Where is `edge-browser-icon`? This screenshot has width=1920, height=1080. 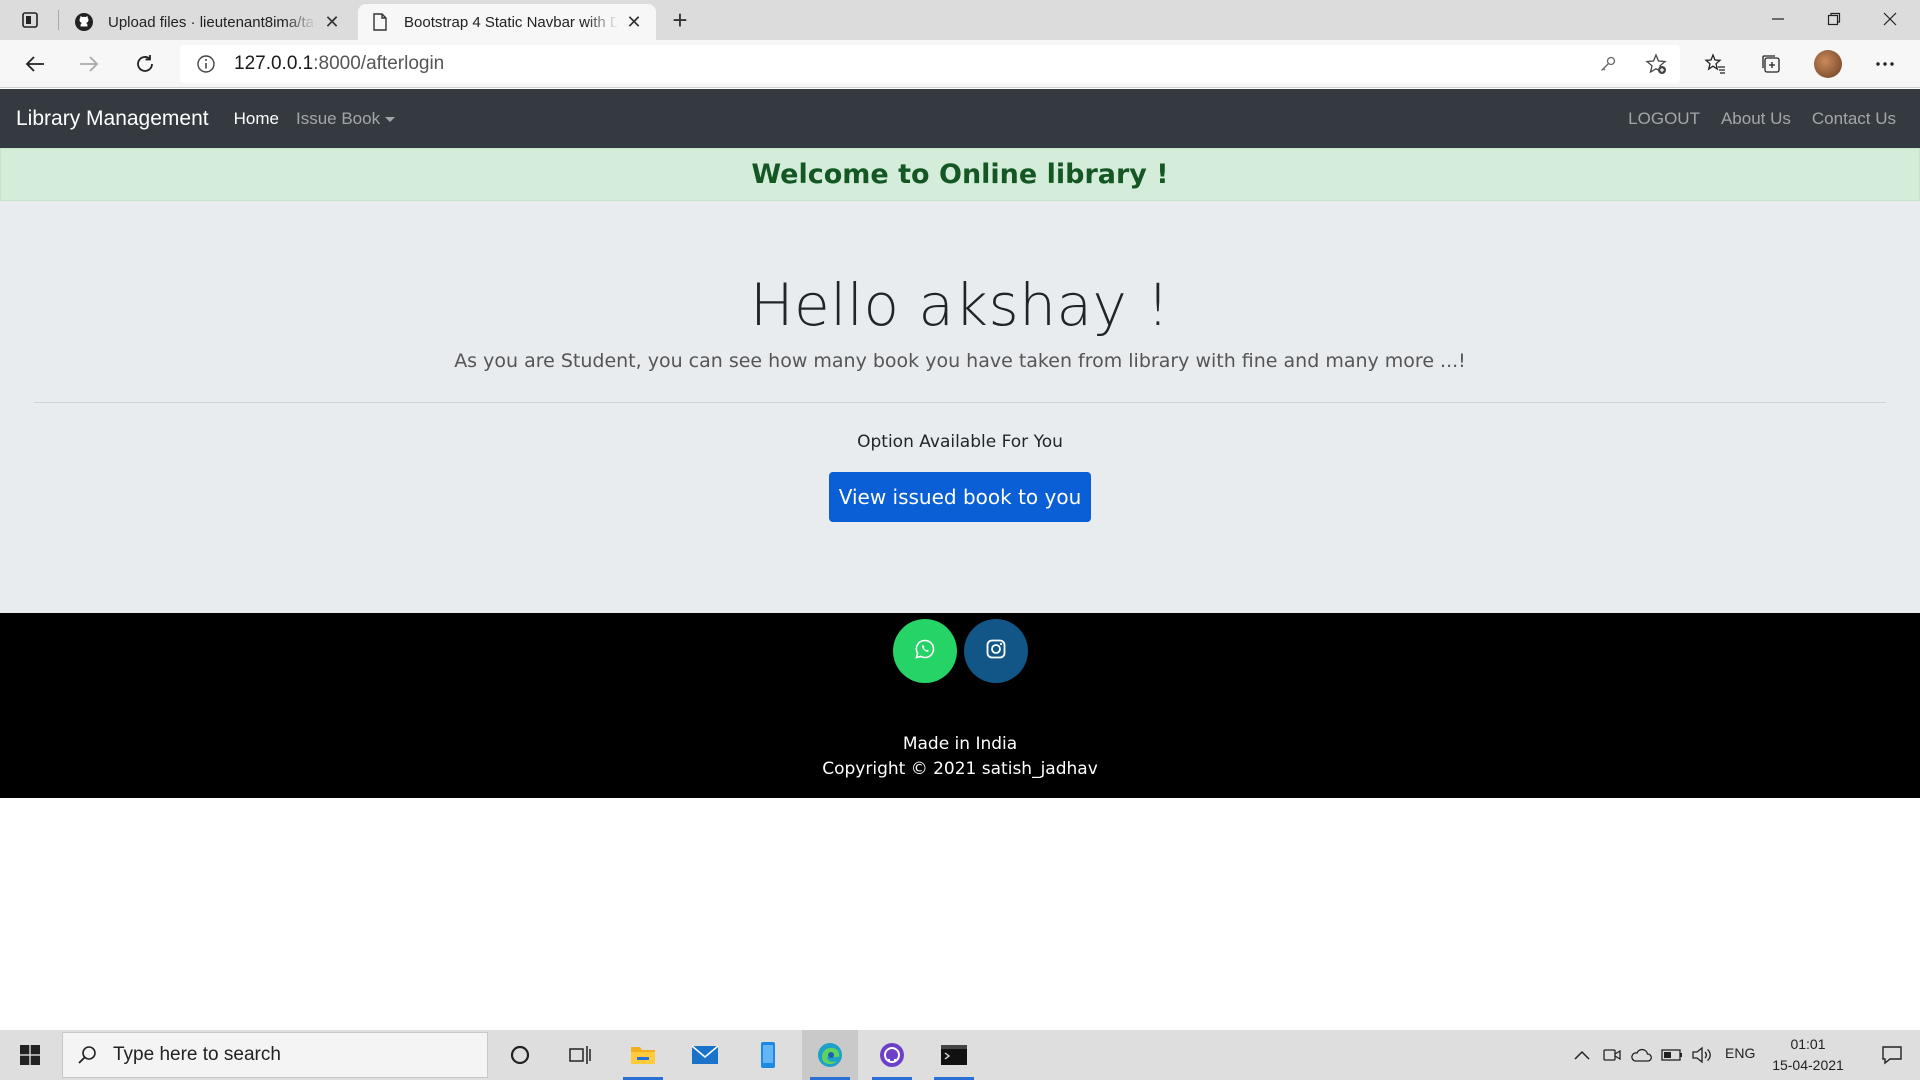
edge-browser-icon is located at coordinates (830, 1055).